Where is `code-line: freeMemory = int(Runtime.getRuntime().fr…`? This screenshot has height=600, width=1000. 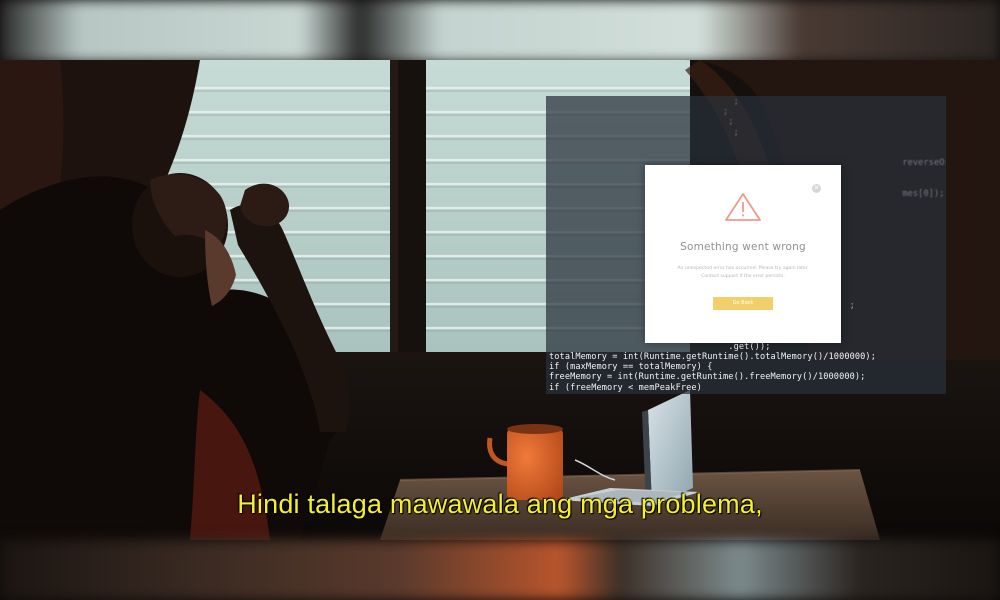 code-line: freeMemory = int(Runtime.getRuntime().fr… is located at coordinates (707, 377).